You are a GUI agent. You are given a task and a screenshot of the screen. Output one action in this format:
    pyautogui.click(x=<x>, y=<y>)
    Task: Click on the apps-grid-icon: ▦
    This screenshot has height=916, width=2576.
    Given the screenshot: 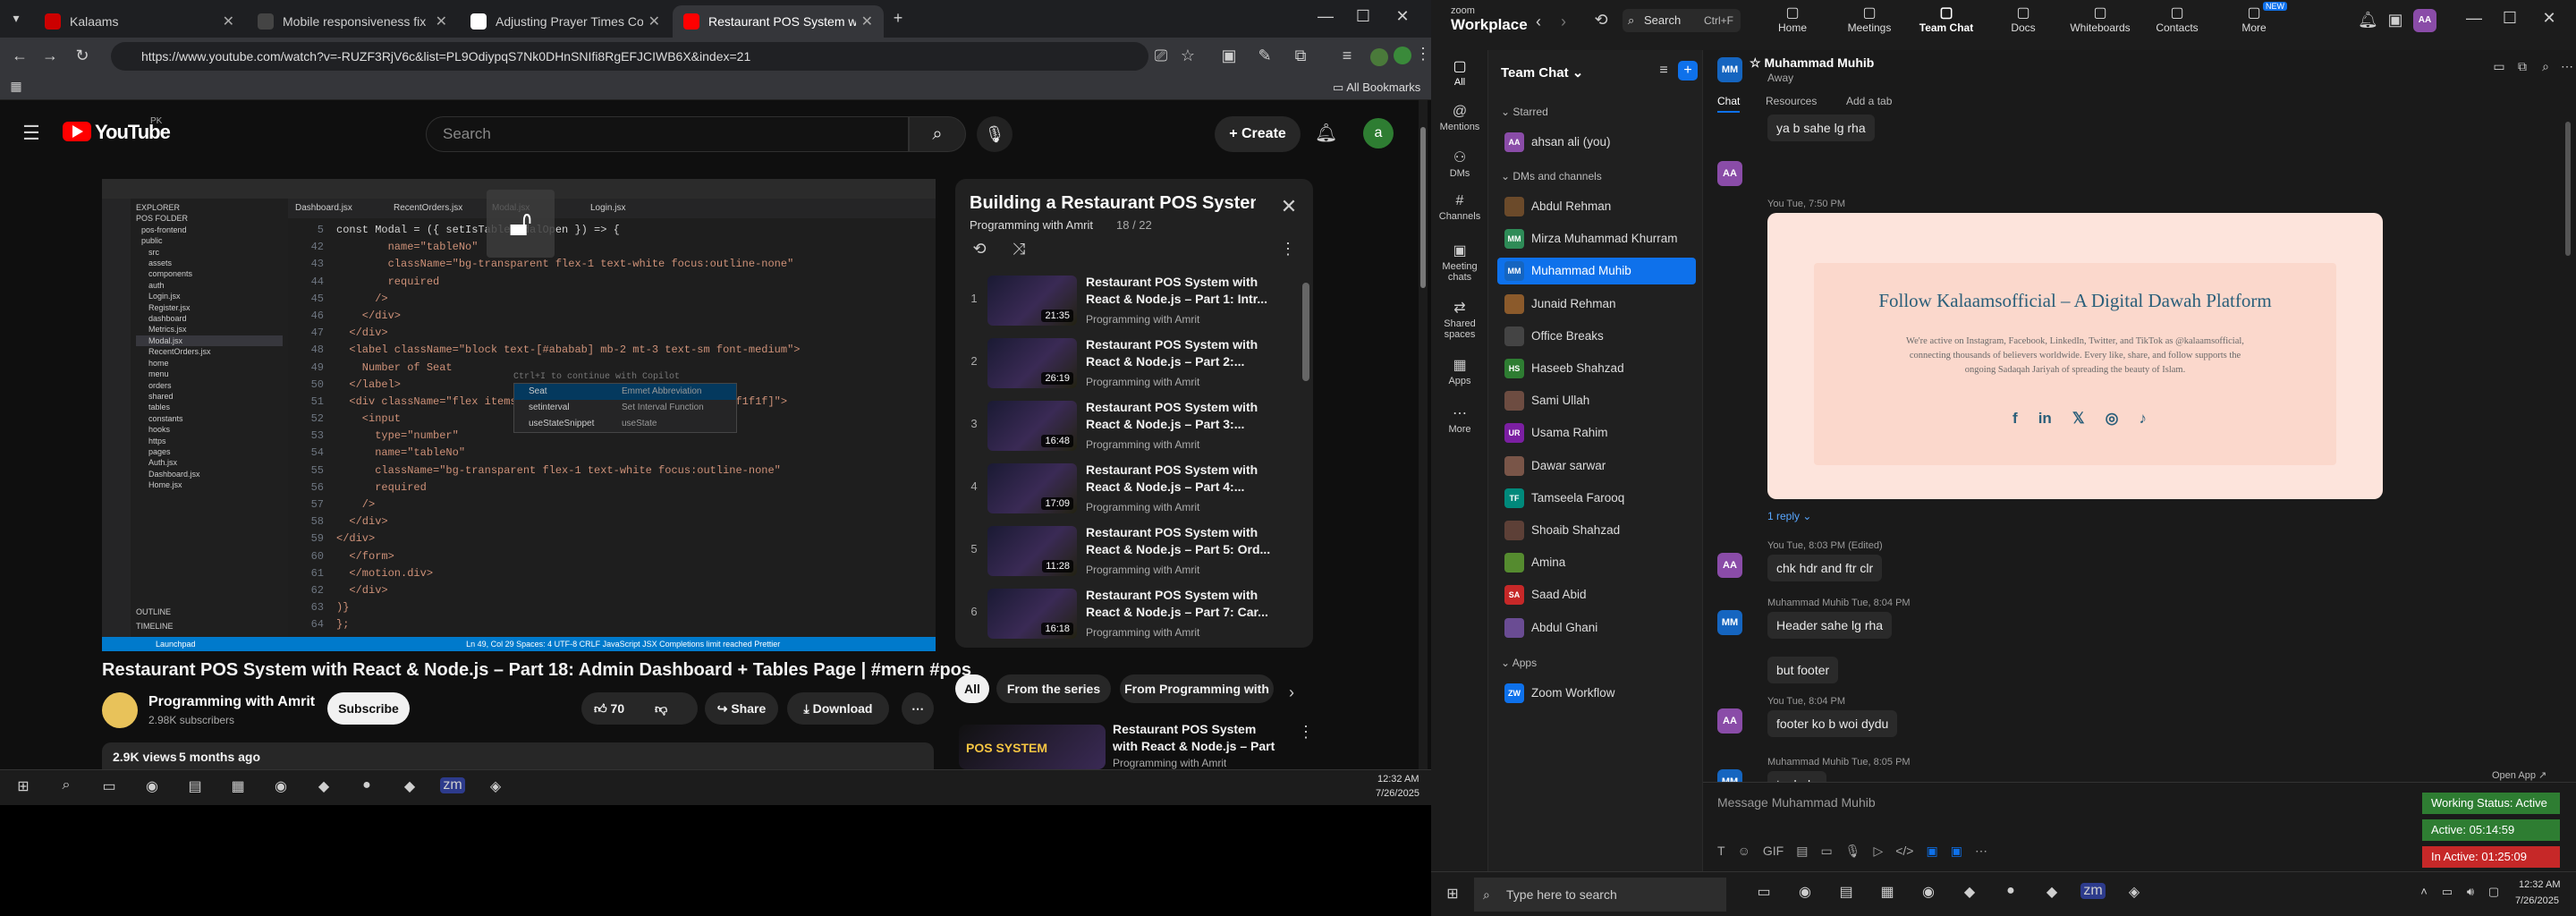 What is the action you would take?
    pyautogui.click(x=16, y=86)
    